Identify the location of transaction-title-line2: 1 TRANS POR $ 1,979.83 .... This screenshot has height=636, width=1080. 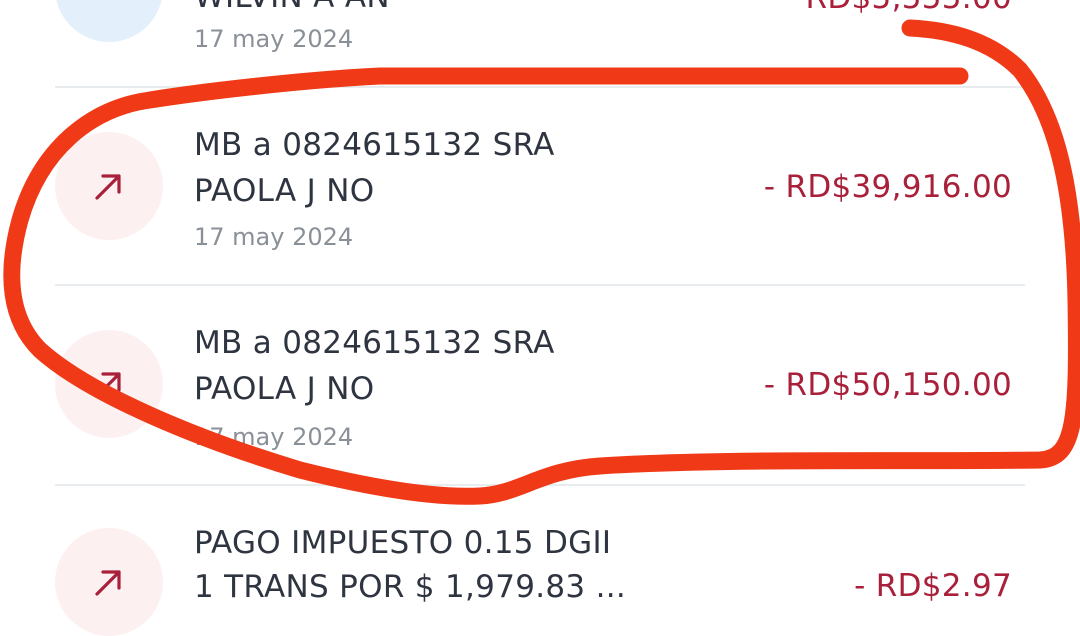
(410, 587).